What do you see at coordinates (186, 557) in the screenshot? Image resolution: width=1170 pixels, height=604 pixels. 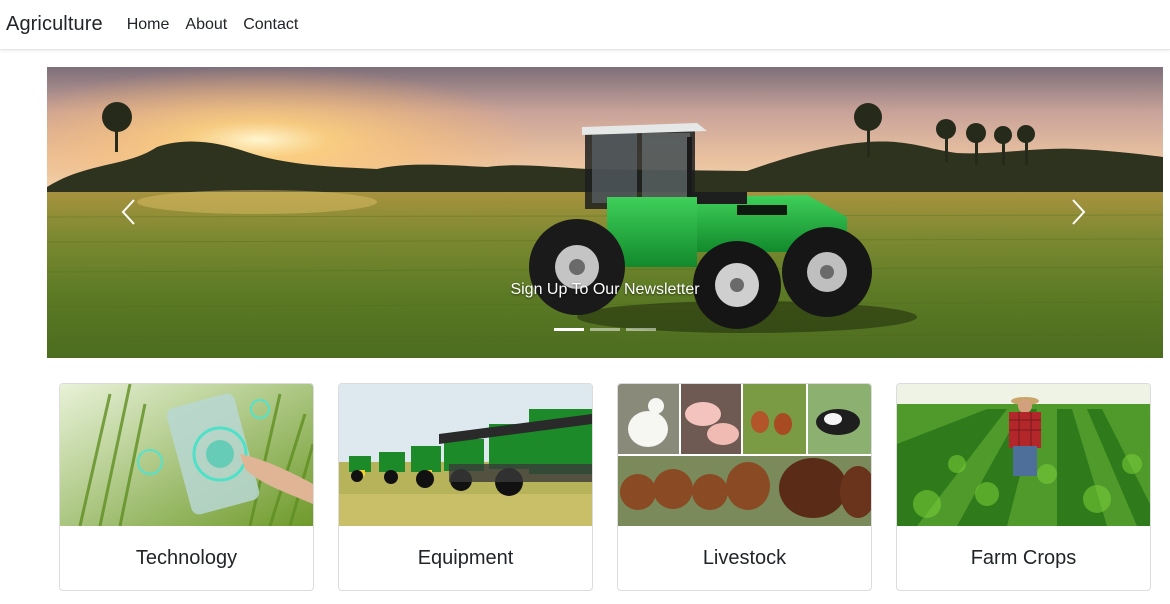 I see `card-title-technology: Technology` at bounding box center [186, 557].